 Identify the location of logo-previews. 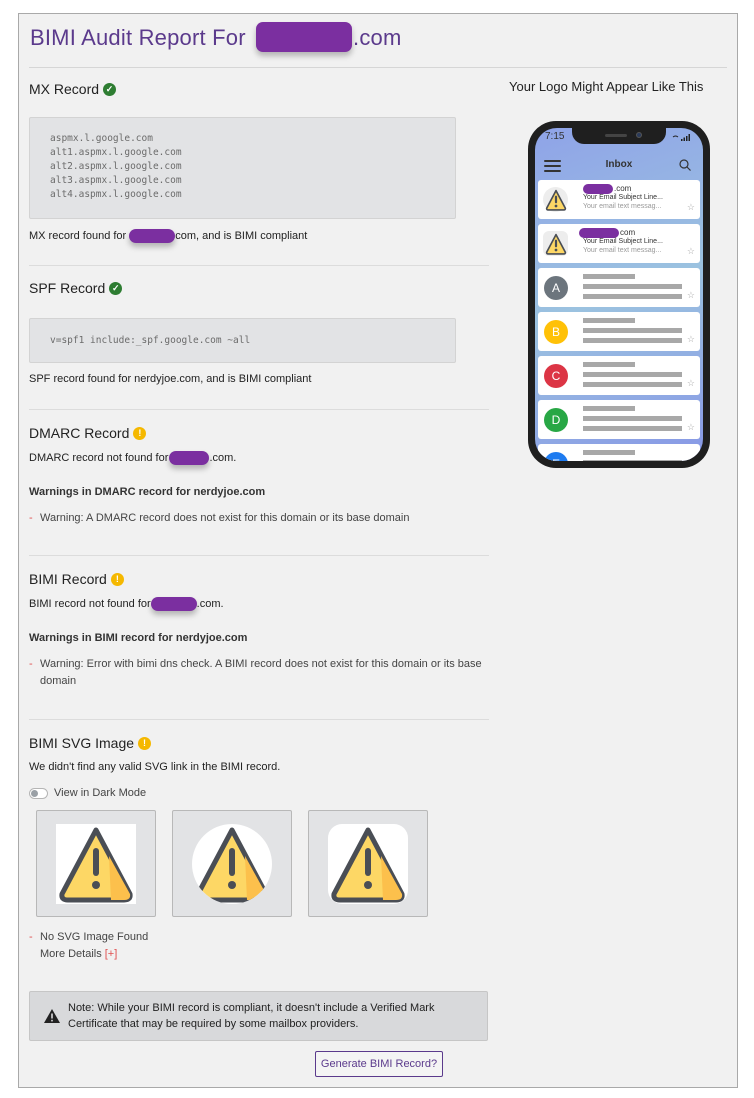
(259, 863).